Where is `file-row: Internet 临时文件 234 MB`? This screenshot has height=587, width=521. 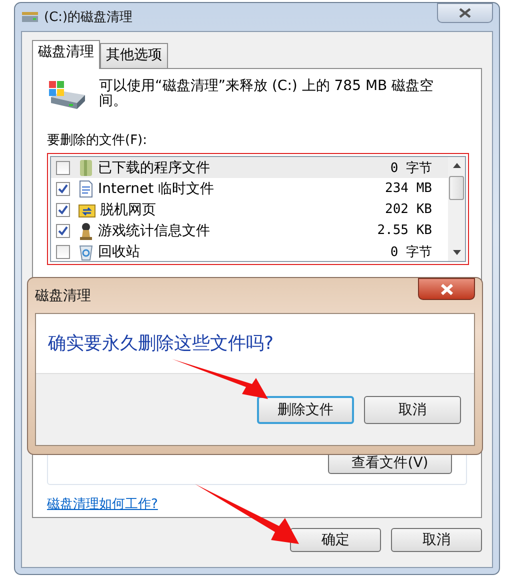
file-row: Internet 临时文件 234 MB is located at coordinates (249, 188).